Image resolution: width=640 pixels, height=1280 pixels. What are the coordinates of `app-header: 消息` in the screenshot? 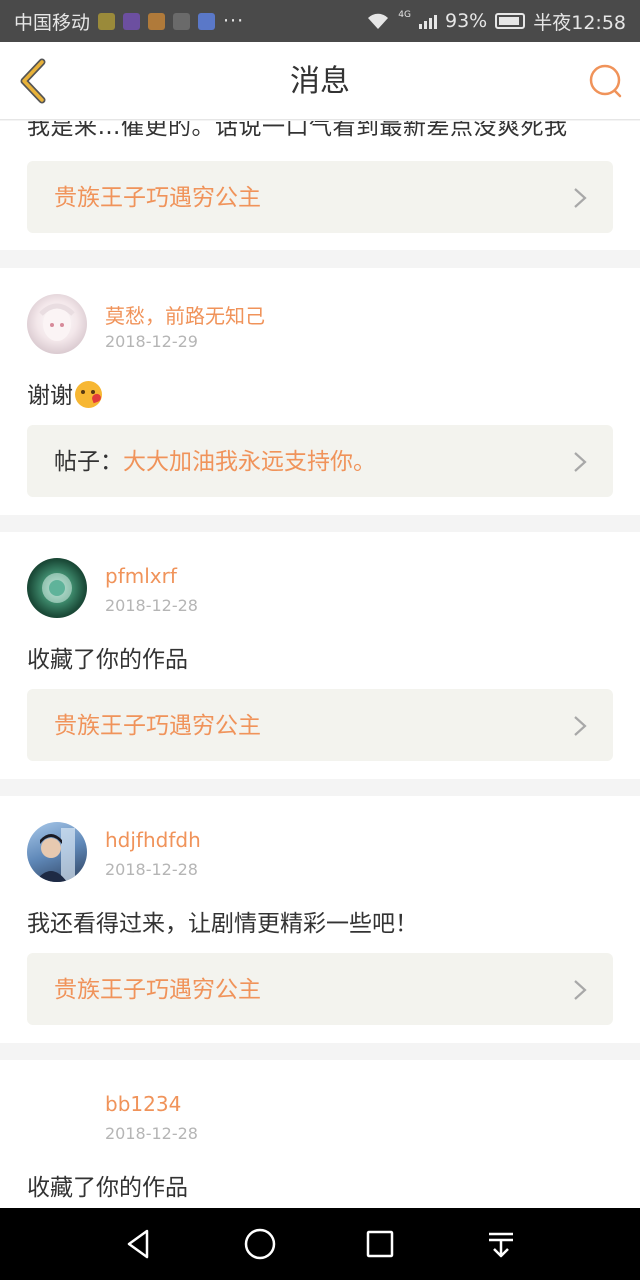 It's located at (320, 81).